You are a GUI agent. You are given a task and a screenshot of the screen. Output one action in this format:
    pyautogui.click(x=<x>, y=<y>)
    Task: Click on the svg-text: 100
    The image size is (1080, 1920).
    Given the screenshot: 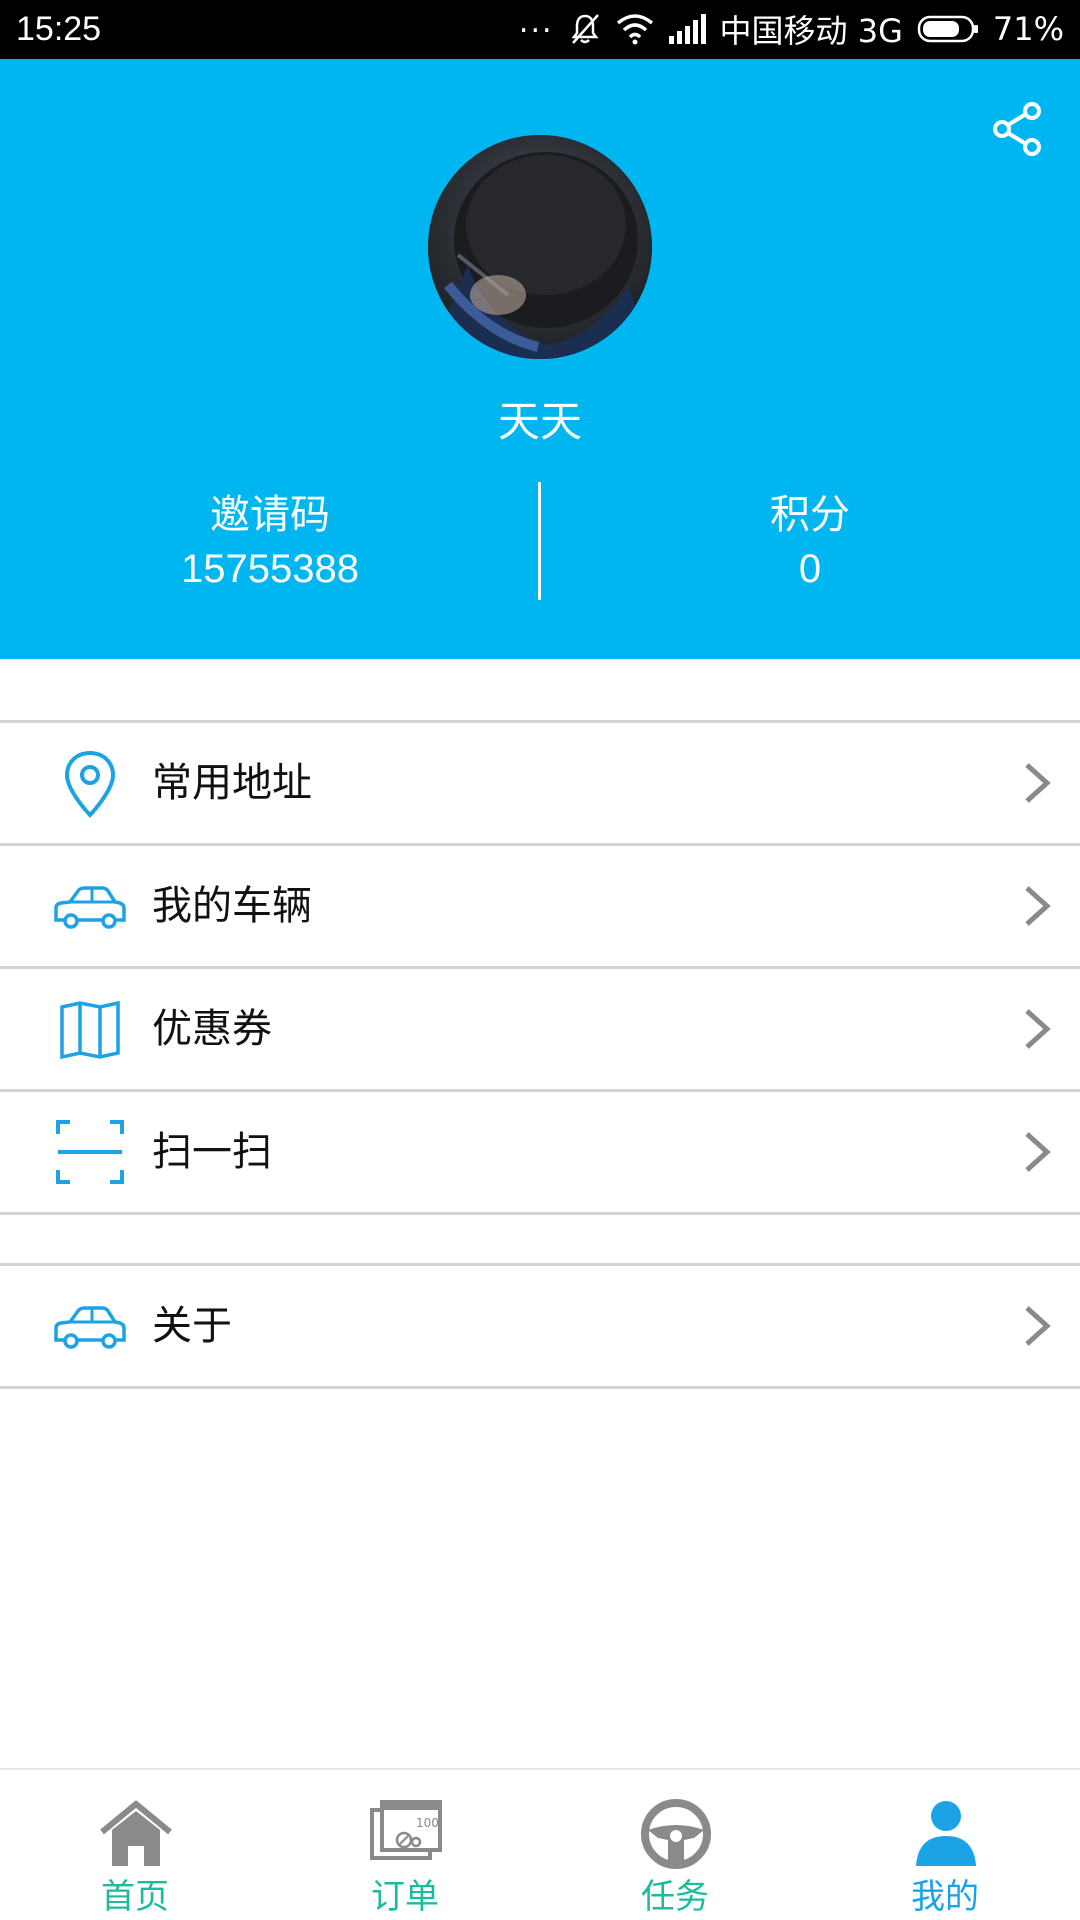 What is the action you would take?
    pyautogui.click(x=427, y=1823)
    